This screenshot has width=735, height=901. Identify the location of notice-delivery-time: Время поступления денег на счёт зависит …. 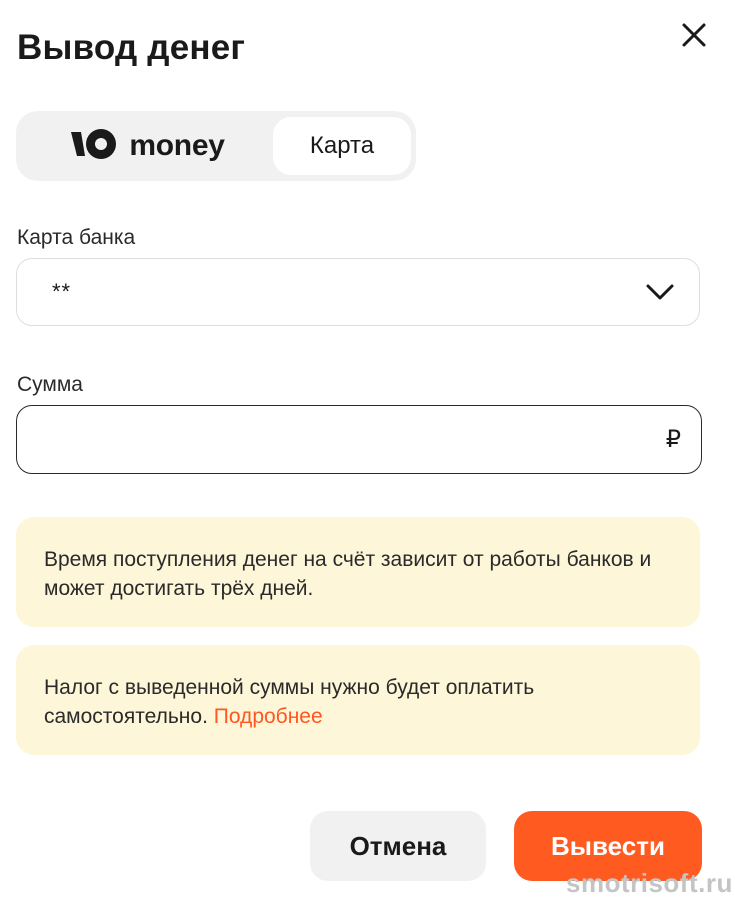
(358, 572).